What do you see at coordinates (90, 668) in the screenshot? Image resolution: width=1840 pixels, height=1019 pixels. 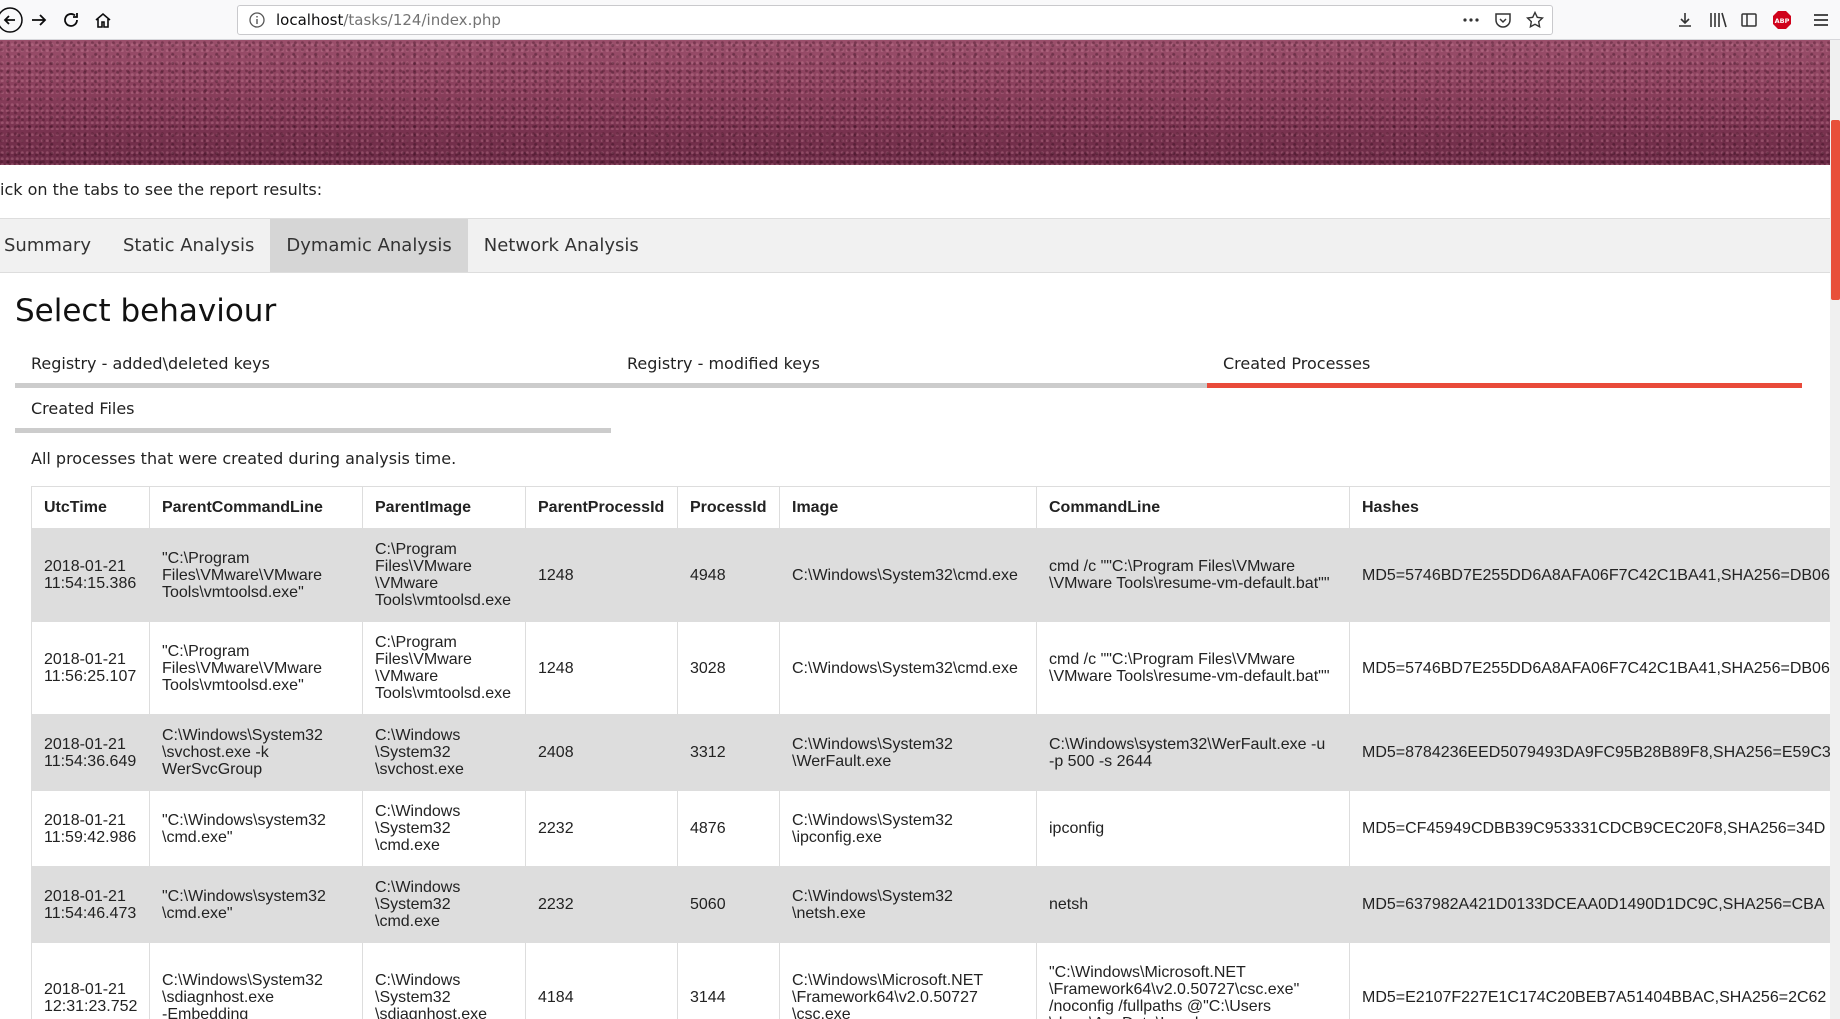 I see `table-cell: 2018-01-21 11:56:25.107` at bounding box center [90, 668].